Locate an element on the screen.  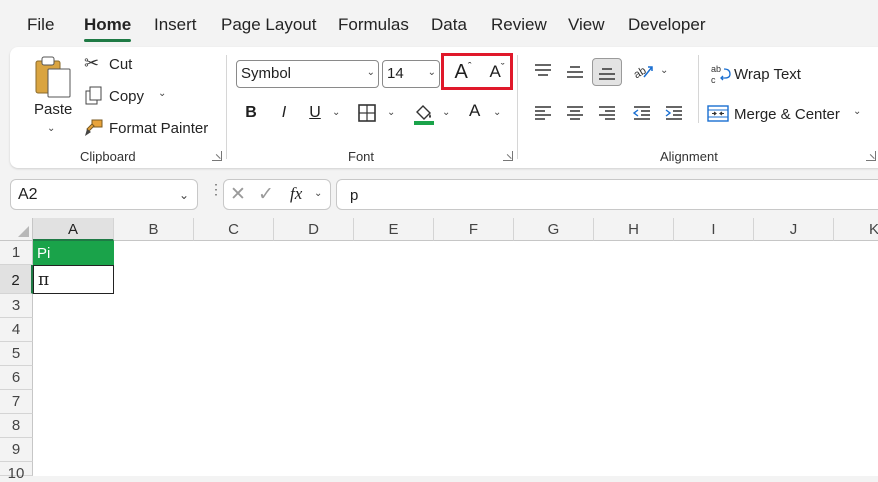
merge-center-label: Merge & Center is located at coordinates (787, 114).